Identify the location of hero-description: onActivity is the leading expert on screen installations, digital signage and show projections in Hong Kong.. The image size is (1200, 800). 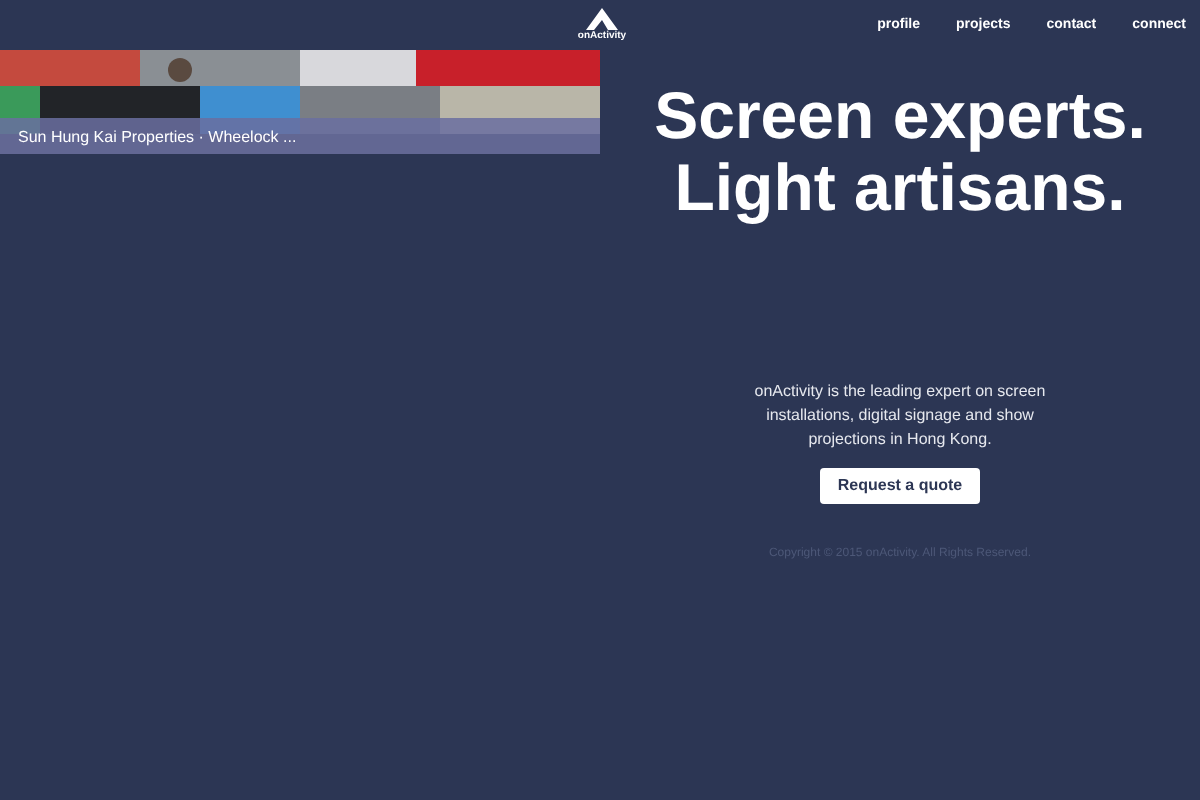
(900, 416).